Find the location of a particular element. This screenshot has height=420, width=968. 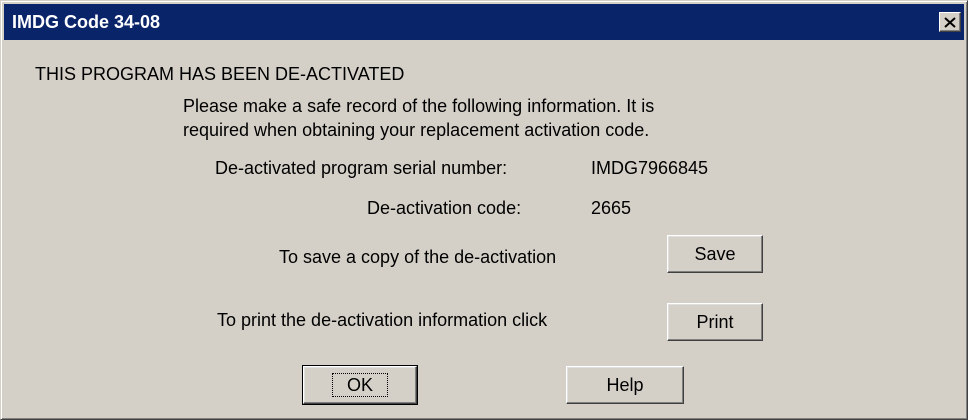

ok-button: OK is located at coordinates (360, 385).